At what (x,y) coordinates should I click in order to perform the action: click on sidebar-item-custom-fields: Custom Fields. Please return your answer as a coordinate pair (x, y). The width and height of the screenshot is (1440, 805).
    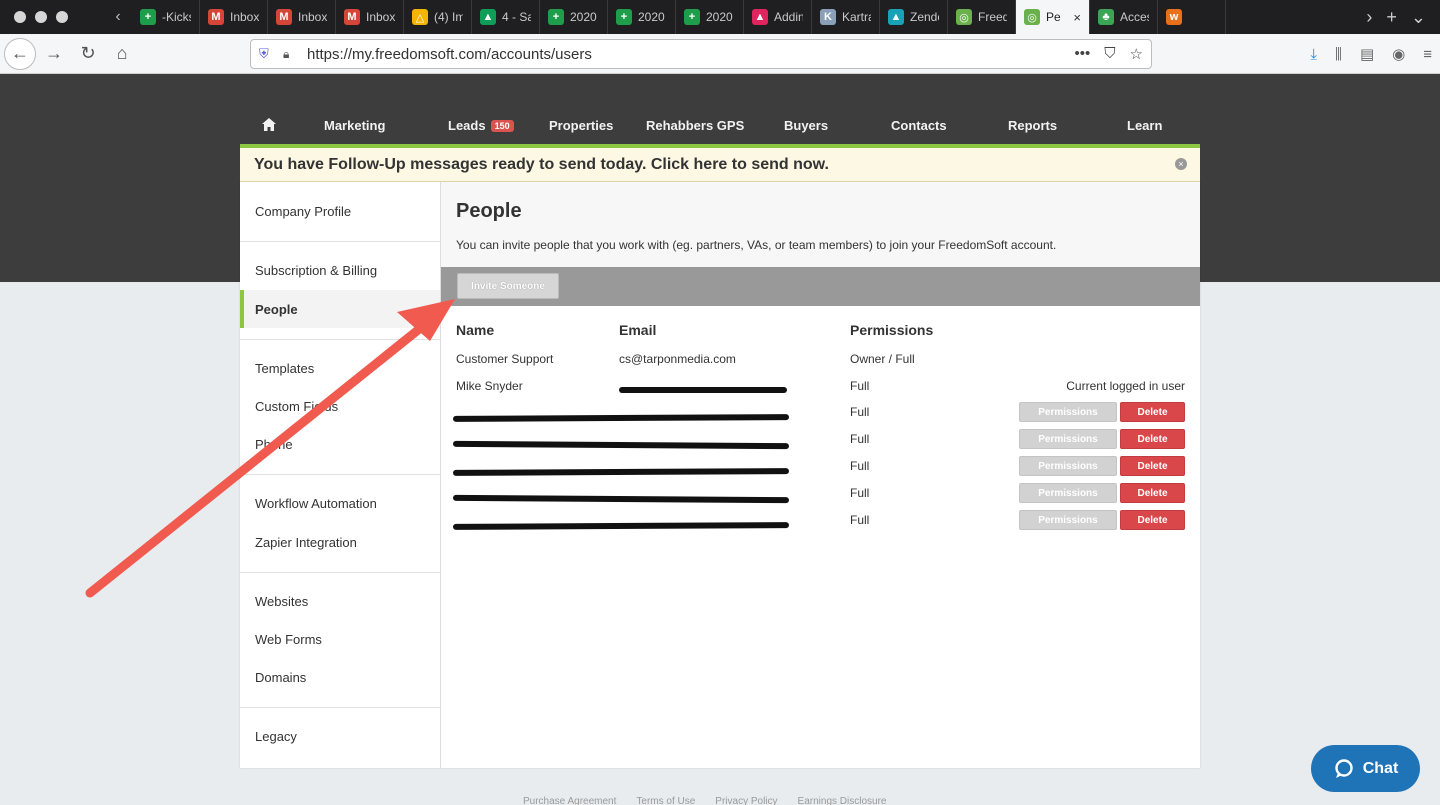
    Looking at the image, I should click on (340, 406).